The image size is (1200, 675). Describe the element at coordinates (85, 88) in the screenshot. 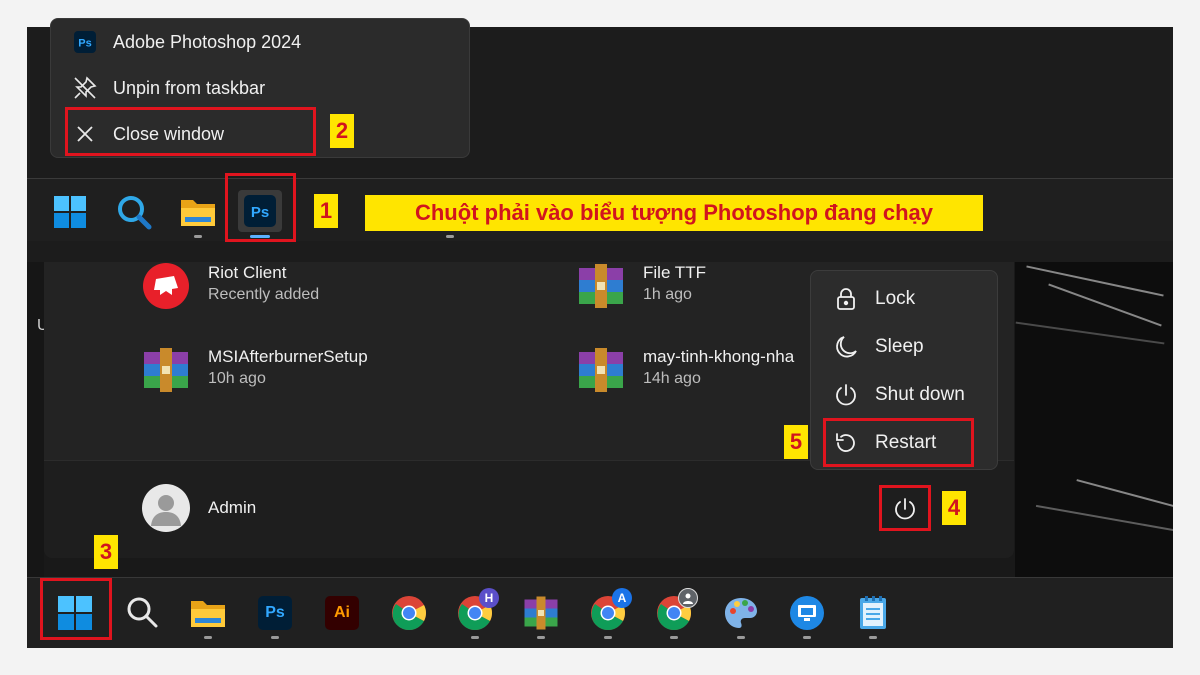

I see `unpin-icon` at that location.